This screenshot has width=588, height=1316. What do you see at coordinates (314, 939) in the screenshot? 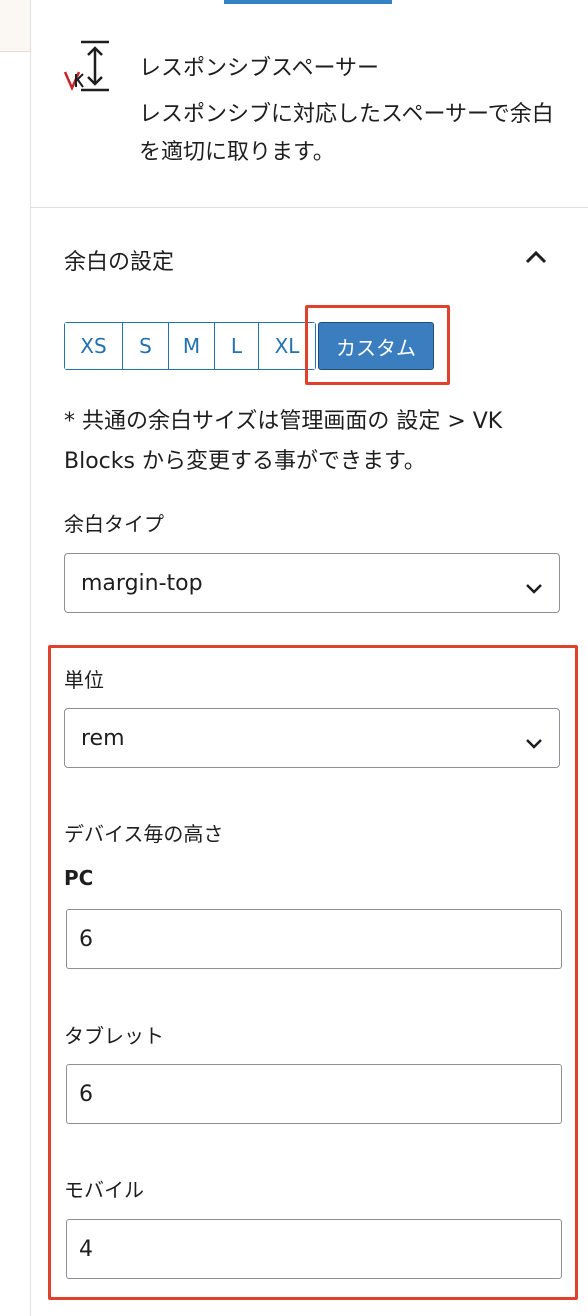
I see `pc-height-input: 6` at bounding box center [314, 939].